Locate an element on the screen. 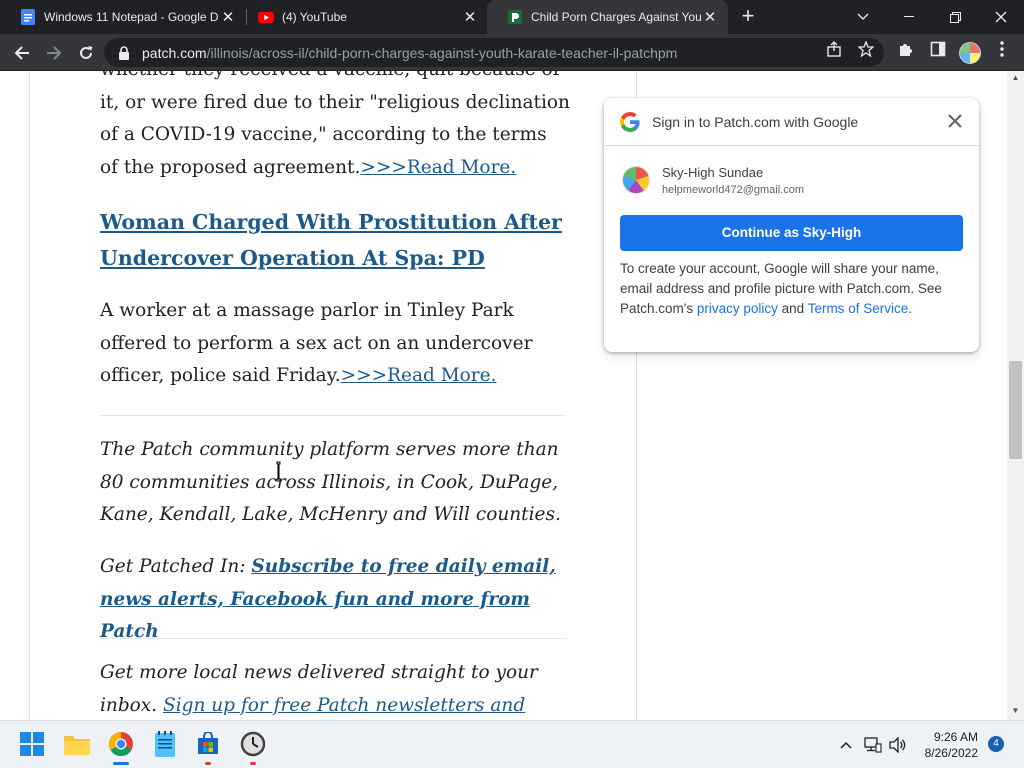  network-icon is located at coordinates (873, 745).